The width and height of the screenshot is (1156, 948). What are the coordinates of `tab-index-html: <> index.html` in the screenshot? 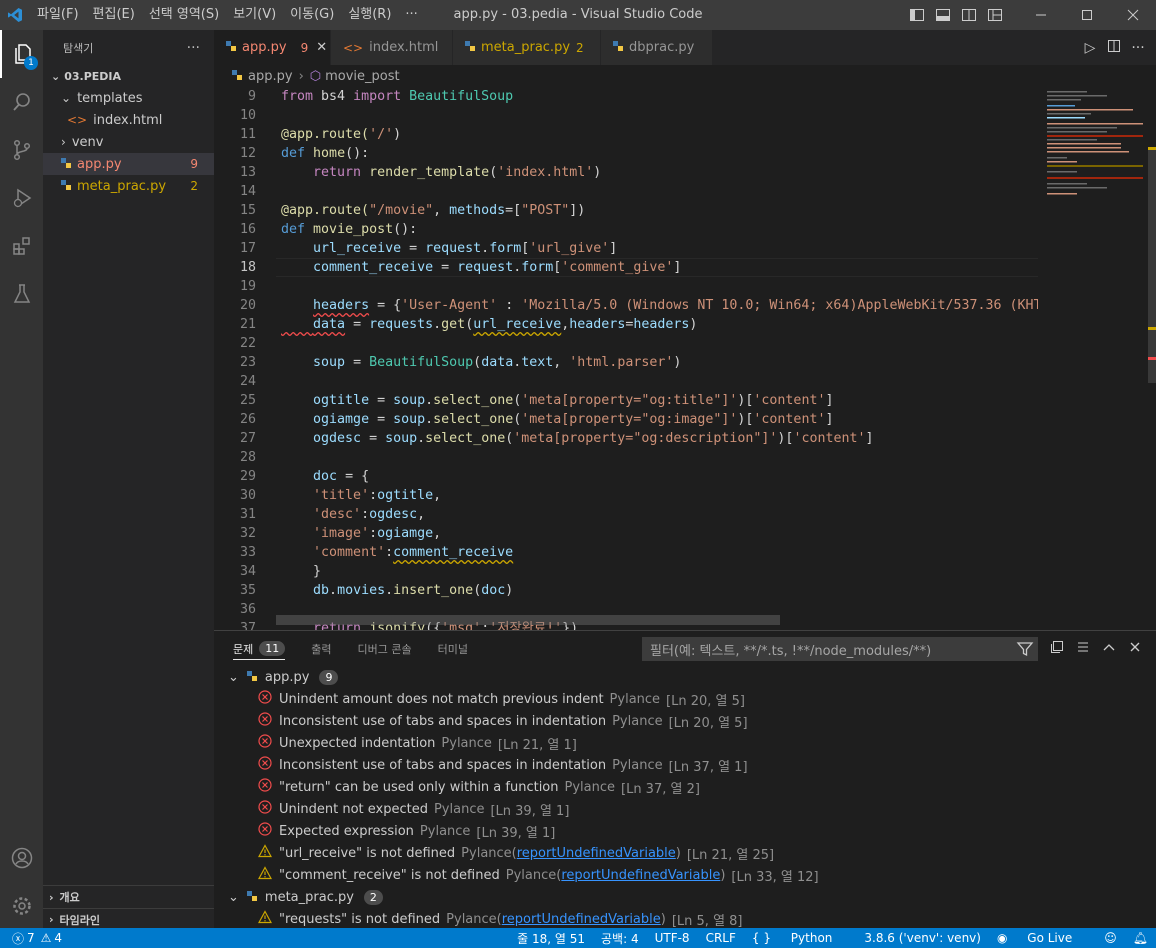 It's located at (392, 47).